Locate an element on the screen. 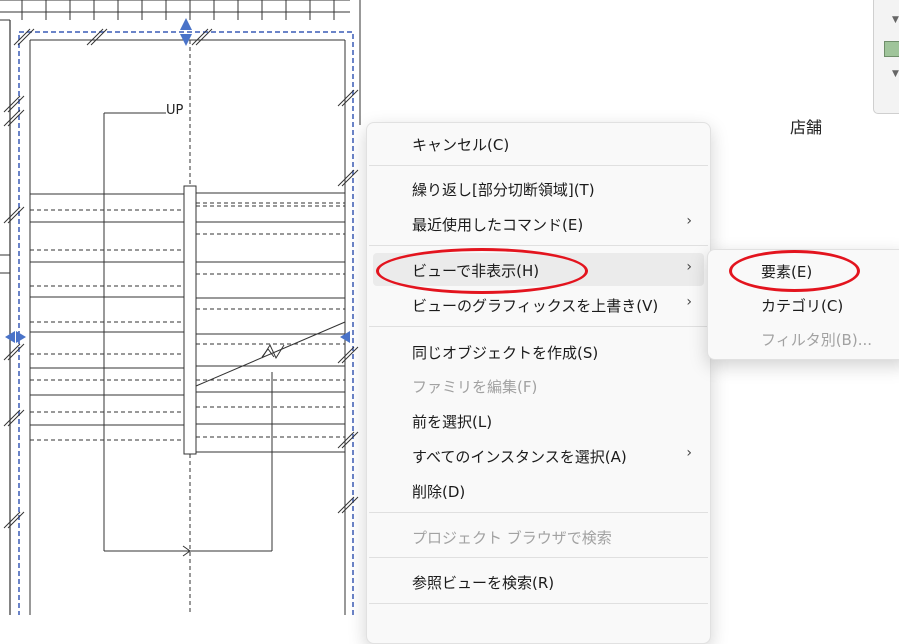 The height and width of the screenshot is (644, 899). menu-item-label: 前を選択(L) is located at coordinates (452, 422).